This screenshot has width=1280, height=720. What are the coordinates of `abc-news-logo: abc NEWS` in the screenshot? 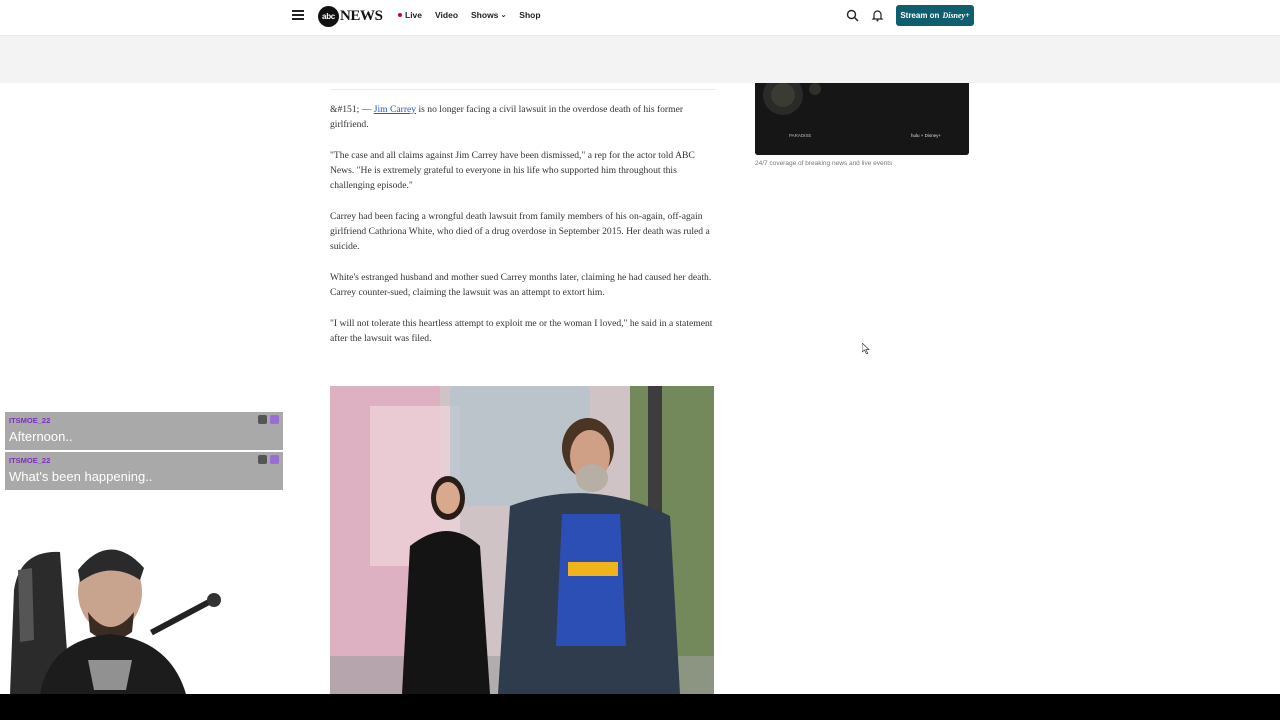 It's located at (350, 16).